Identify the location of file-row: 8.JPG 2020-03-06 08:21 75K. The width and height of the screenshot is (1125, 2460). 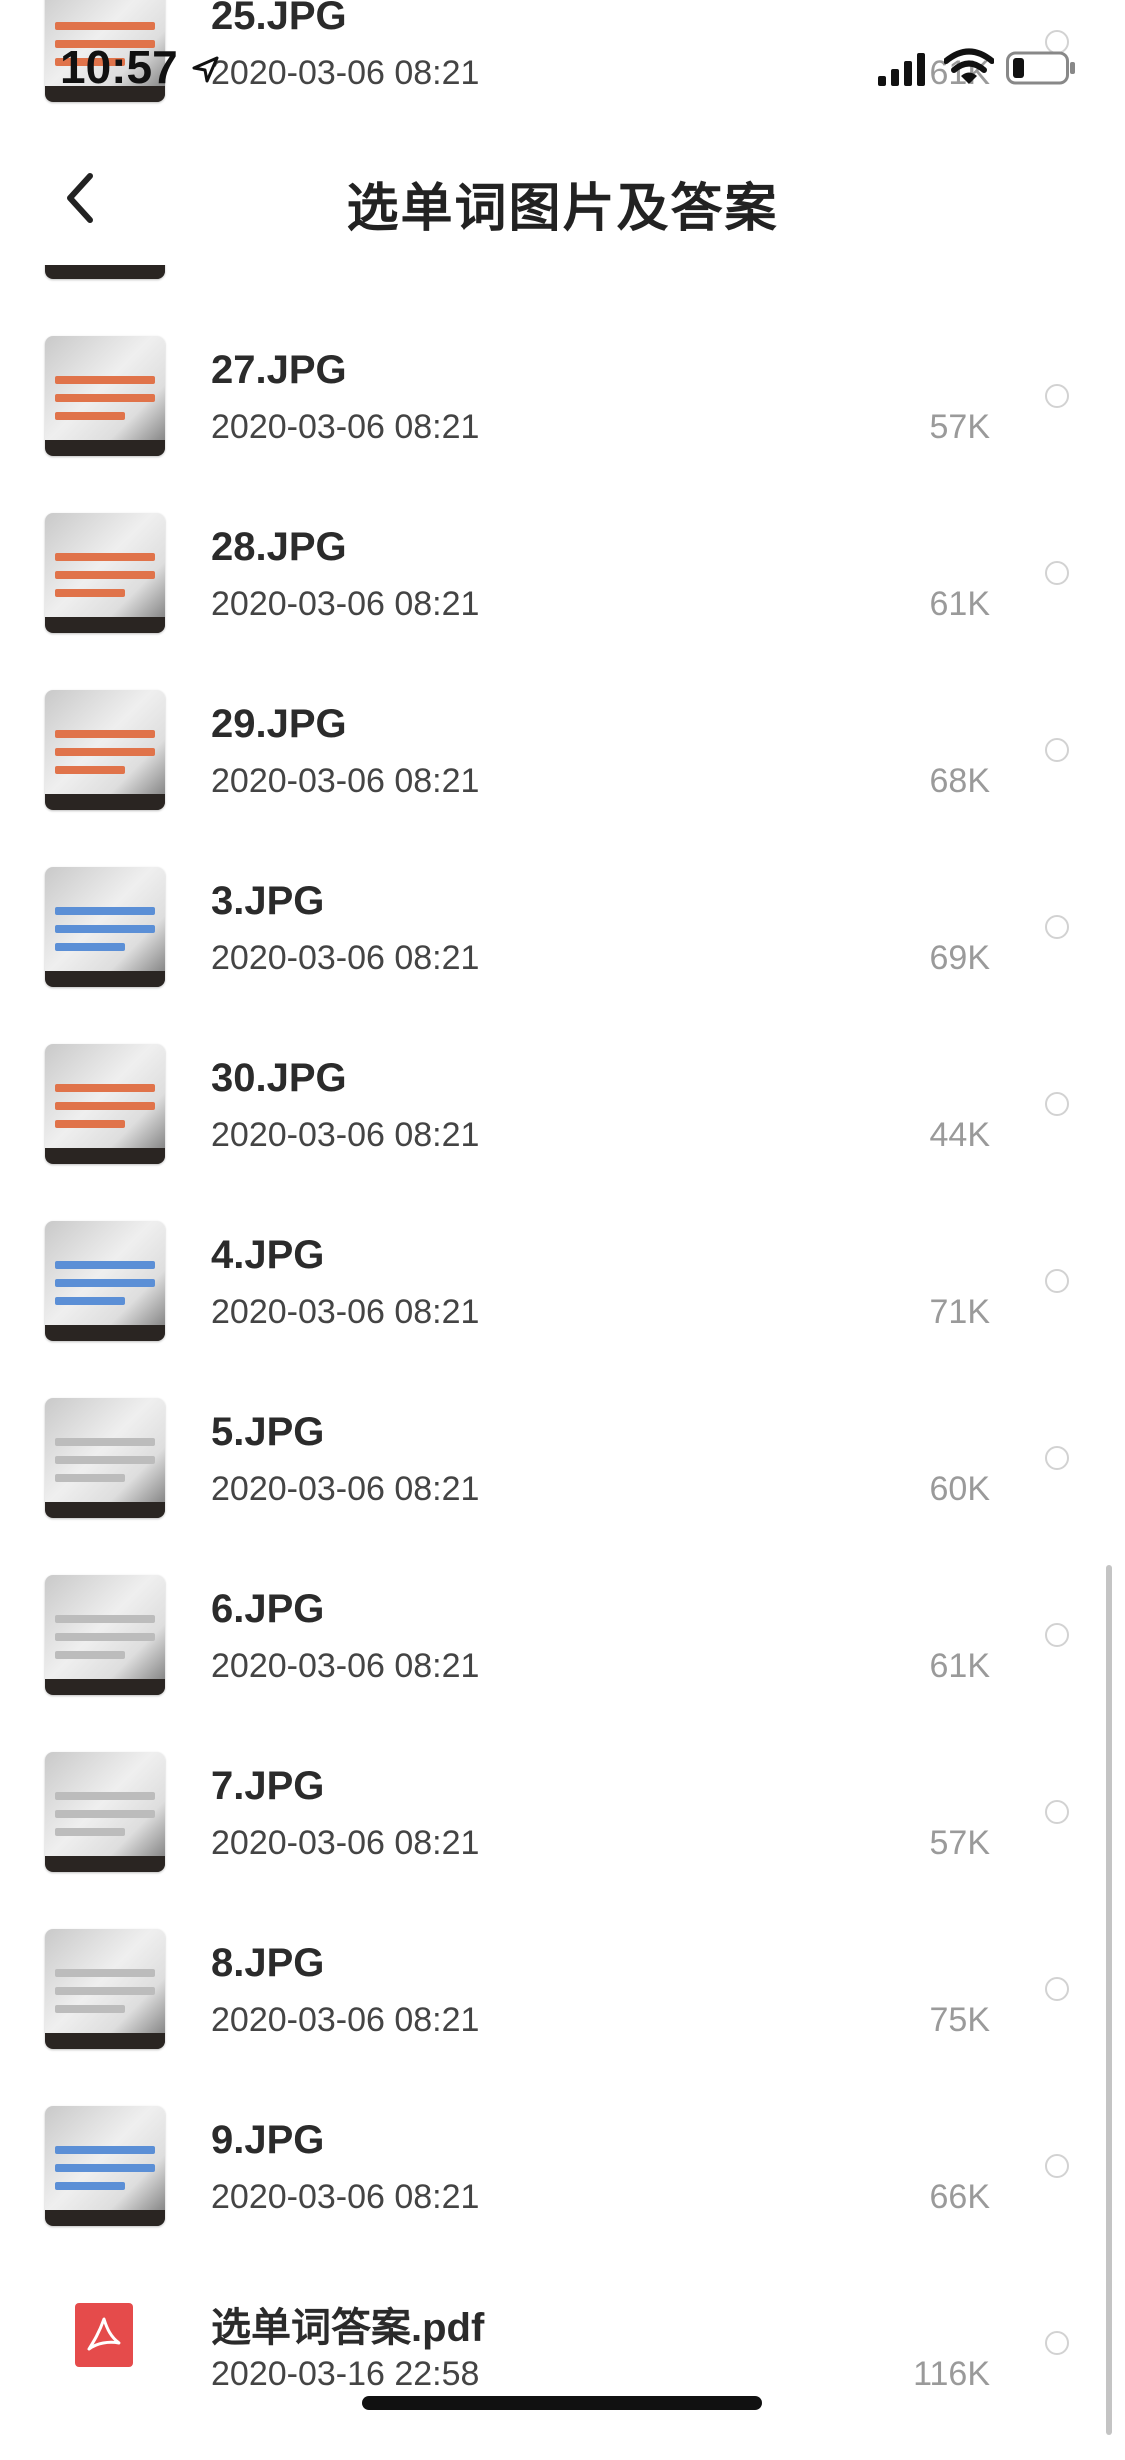
(562, 2017).